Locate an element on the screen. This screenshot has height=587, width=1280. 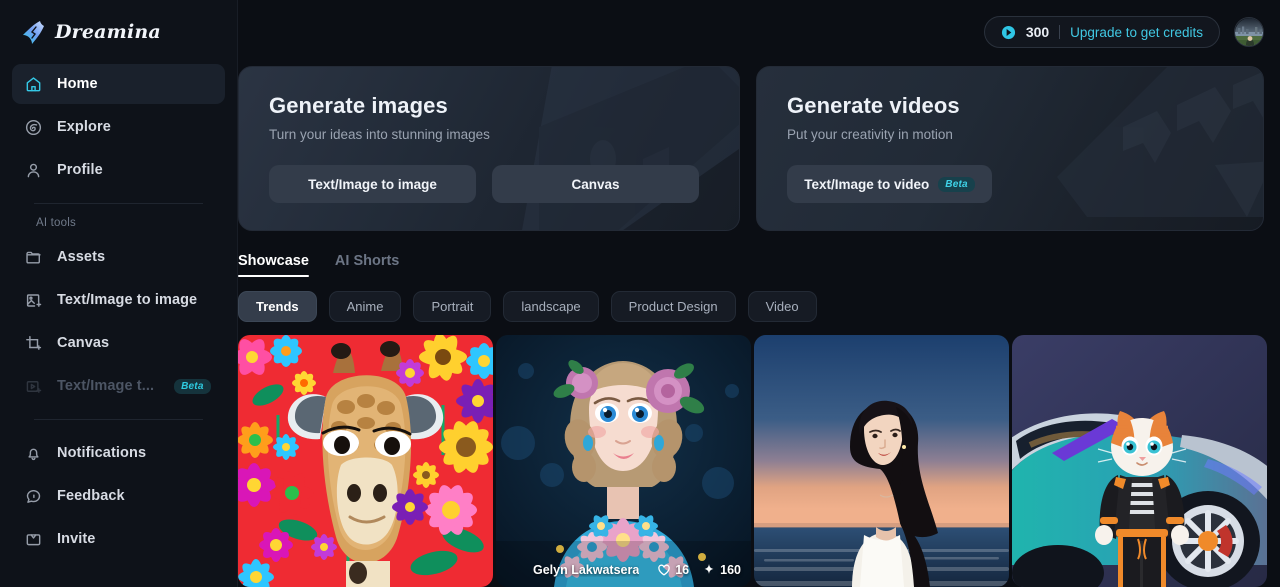
sidebar-item-home: Home is located at coordinates (118, 84).